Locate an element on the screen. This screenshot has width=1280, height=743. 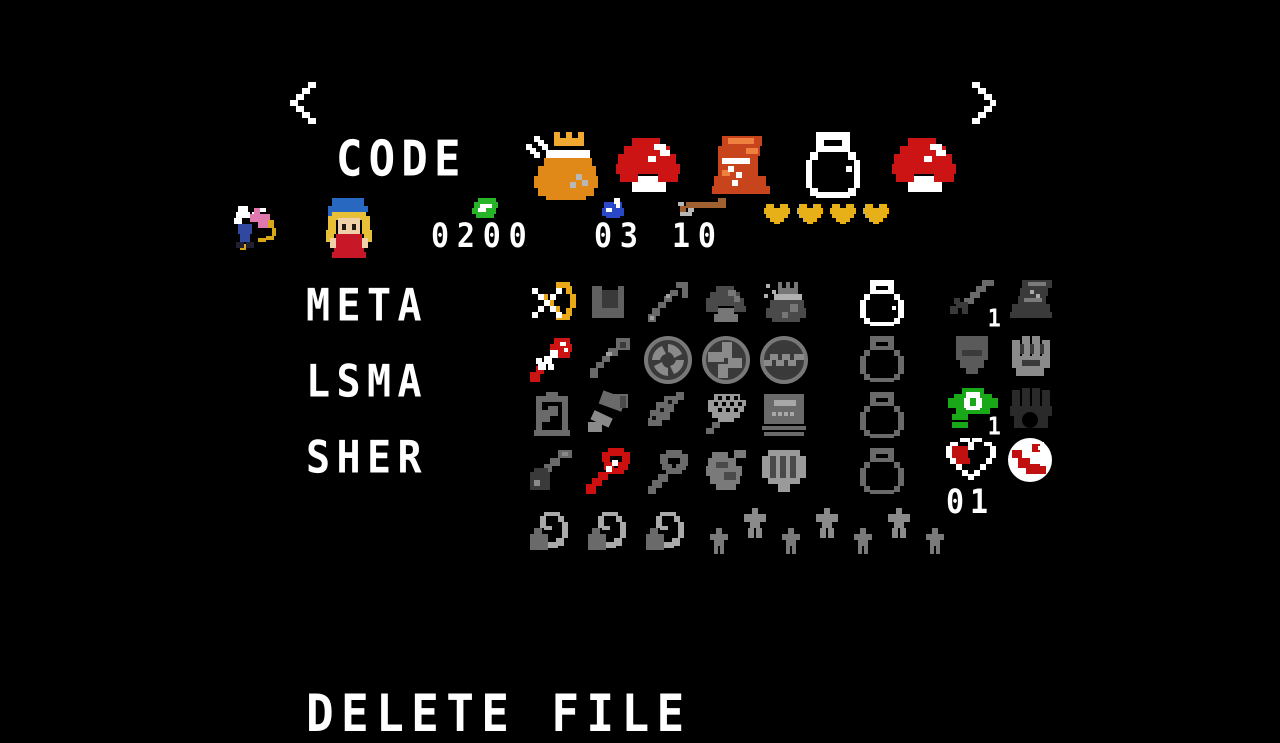
shovel-icon is located at coordinates (552, 472).